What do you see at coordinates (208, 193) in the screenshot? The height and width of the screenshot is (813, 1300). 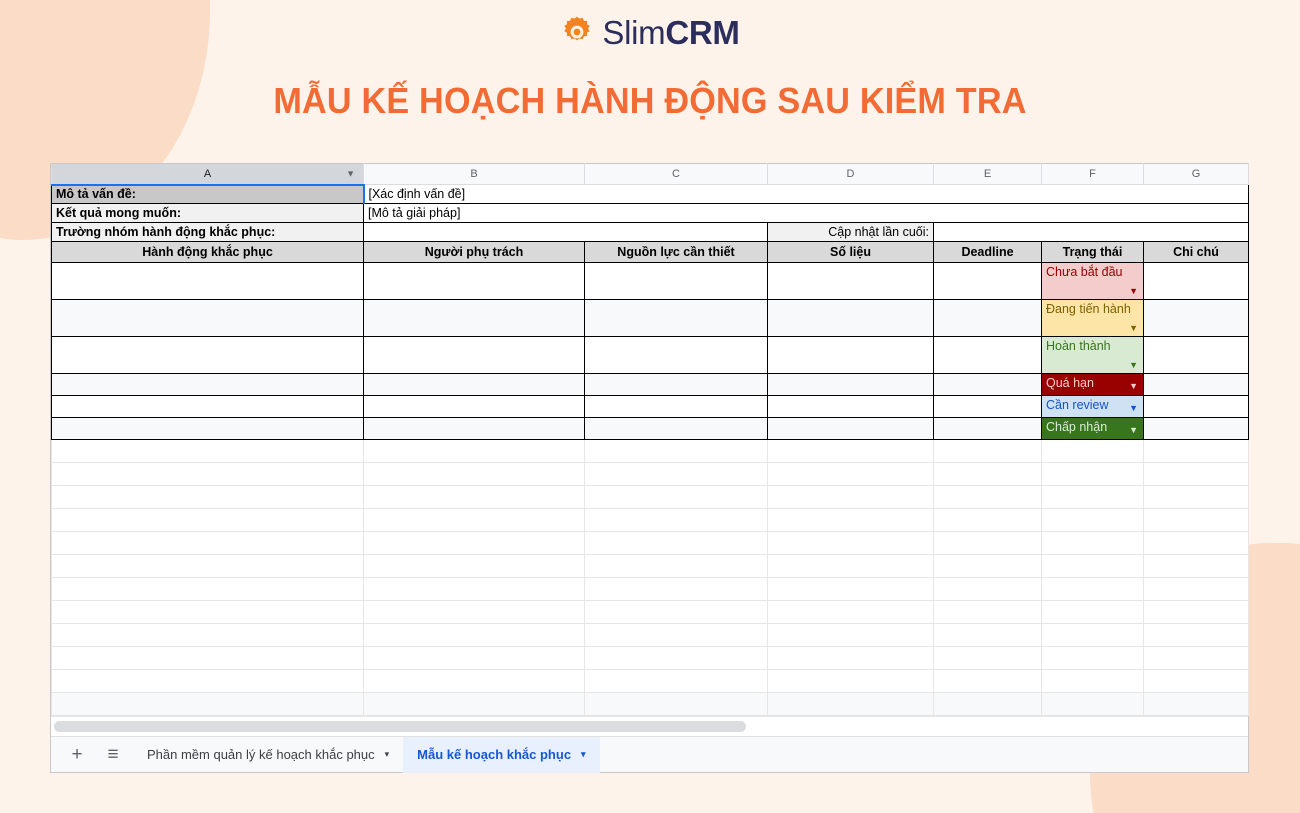 I see `cell-problem-label: Mô tả vấn đề:` at bounding box center [208, 193].